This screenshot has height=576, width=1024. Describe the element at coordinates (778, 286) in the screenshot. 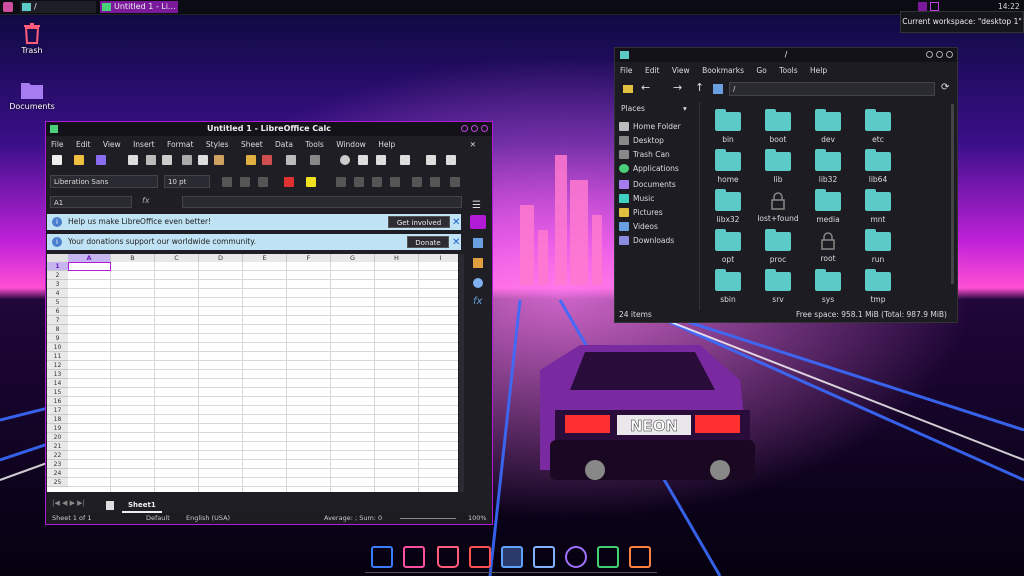

I see `folder-item: srv` at that location.